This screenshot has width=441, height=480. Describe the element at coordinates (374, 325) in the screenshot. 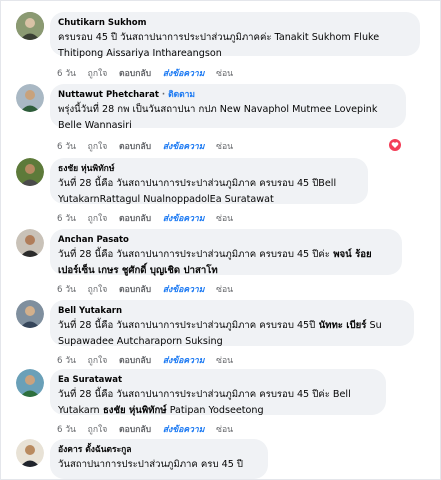

I see `comment-text: Su` at that location.